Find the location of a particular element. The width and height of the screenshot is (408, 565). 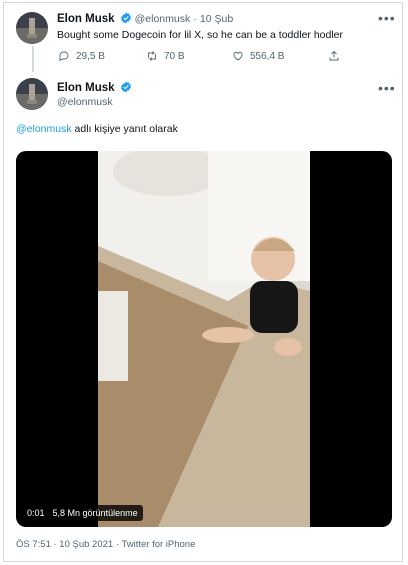

reply-icon is located at coordinates (64, 56).